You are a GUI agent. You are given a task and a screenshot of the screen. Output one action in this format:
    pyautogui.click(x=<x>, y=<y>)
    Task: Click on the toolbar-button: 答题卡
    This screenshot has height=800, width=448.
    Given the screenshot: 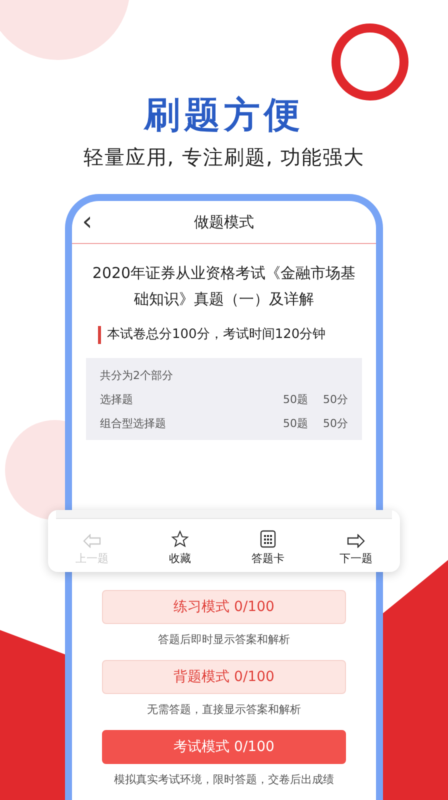 What is the action you would take?
    pyautogui.click(x=268, y=548)
    